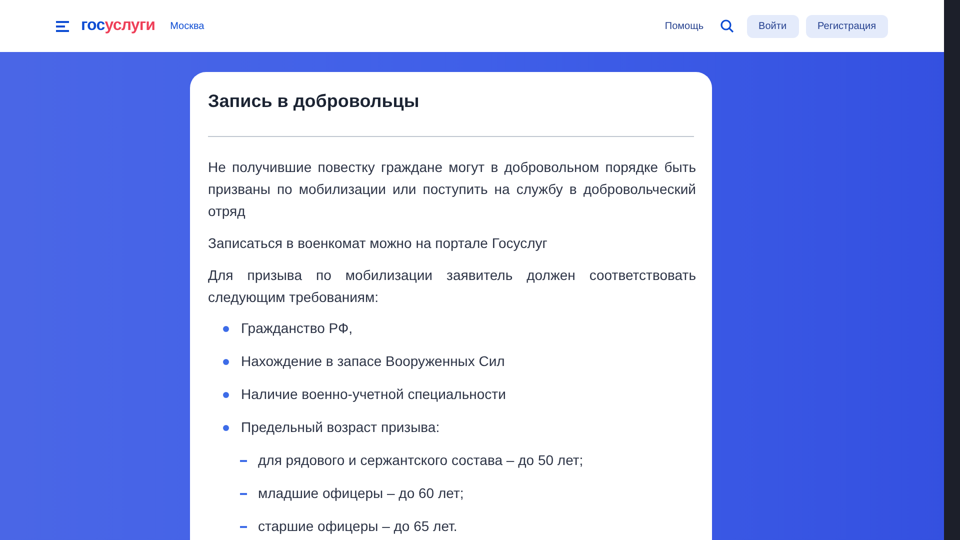 The width and height of the screenshot is (960, 540). Describe the element at coordinates (684, 26) in the screenshot. I see `help-link: Помощь` at that location.